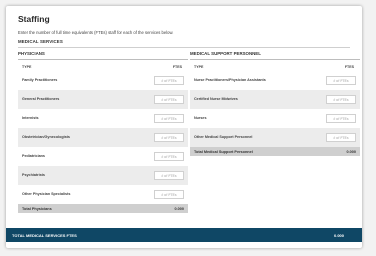  I want to click on table-row: Pediatricians # of FTEs, so click(103, 156).